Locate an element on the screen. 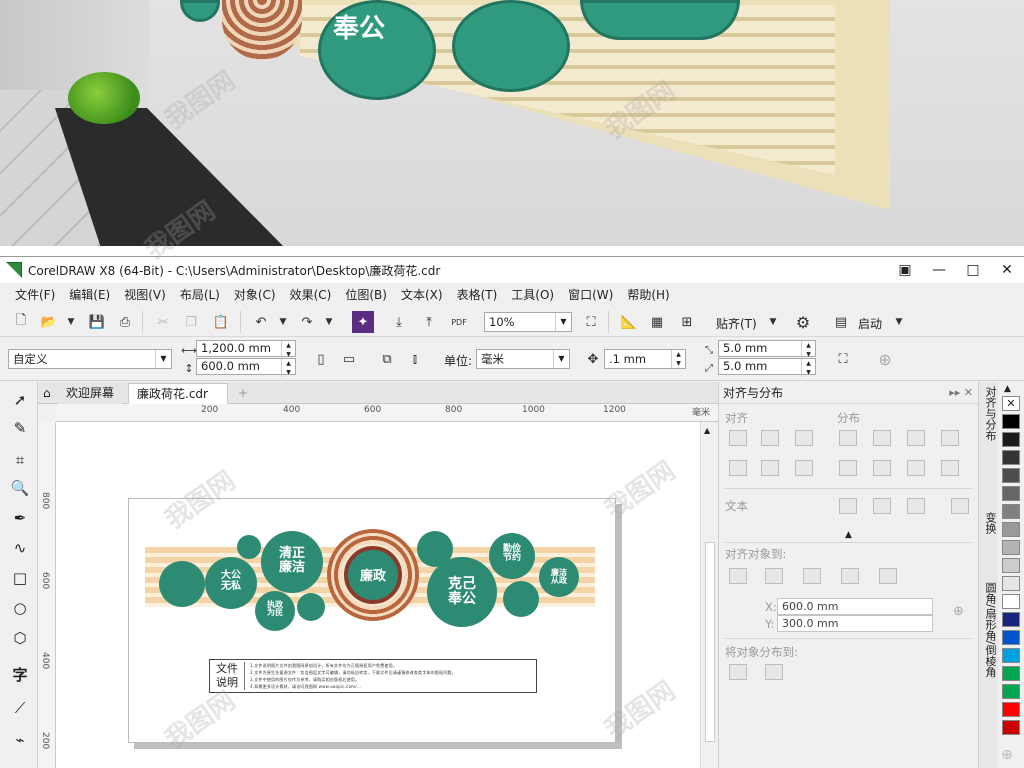  launch-label: 启动 is located at coordinates (870, 323).